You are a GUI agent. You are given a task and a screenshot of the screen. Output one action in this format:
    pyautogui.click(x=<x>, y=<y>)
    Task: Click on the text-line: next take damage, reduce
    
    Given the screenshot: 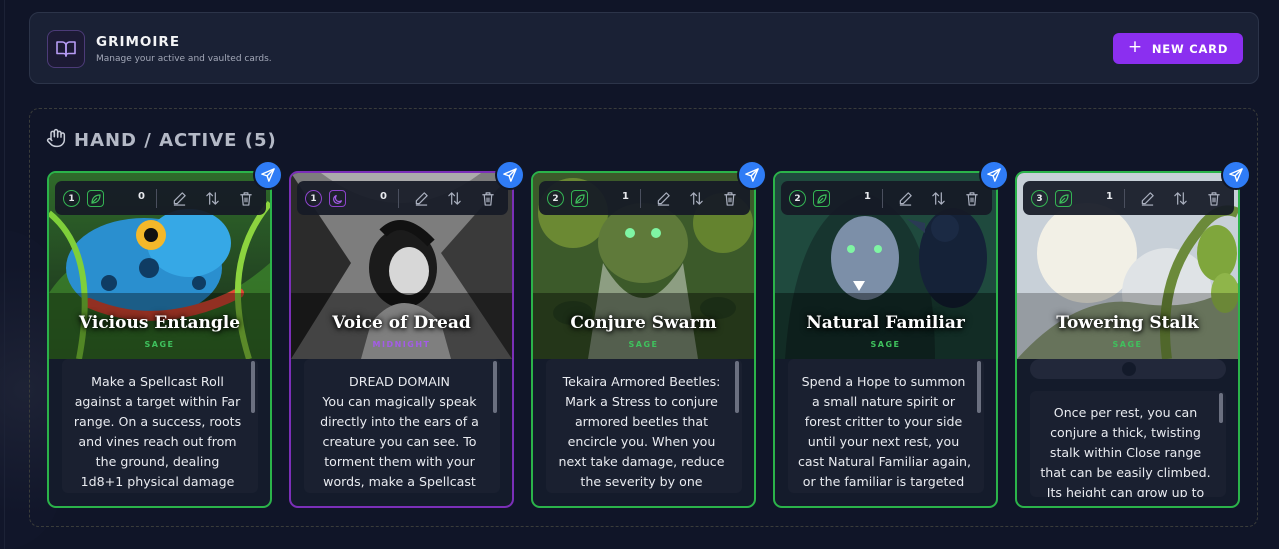 What is the action you would take?
    pyautogui.click(x=641, y=461)
    